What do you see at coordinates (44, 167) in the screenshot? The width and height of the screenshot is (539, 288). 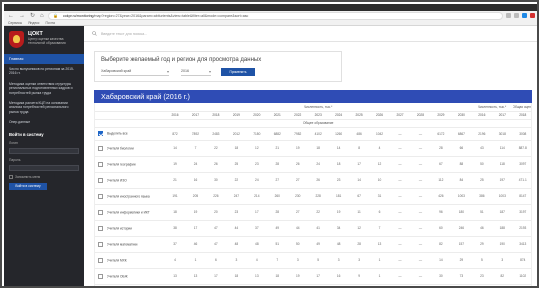 I see `password-field` at bounding box center [44, 167].